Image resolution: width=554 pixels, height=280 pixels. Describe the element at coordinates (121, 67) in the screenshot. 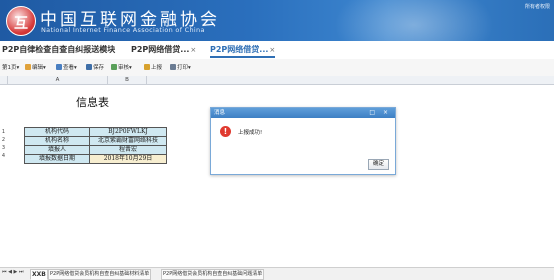

I see `review-button: 审核▾` at that location.